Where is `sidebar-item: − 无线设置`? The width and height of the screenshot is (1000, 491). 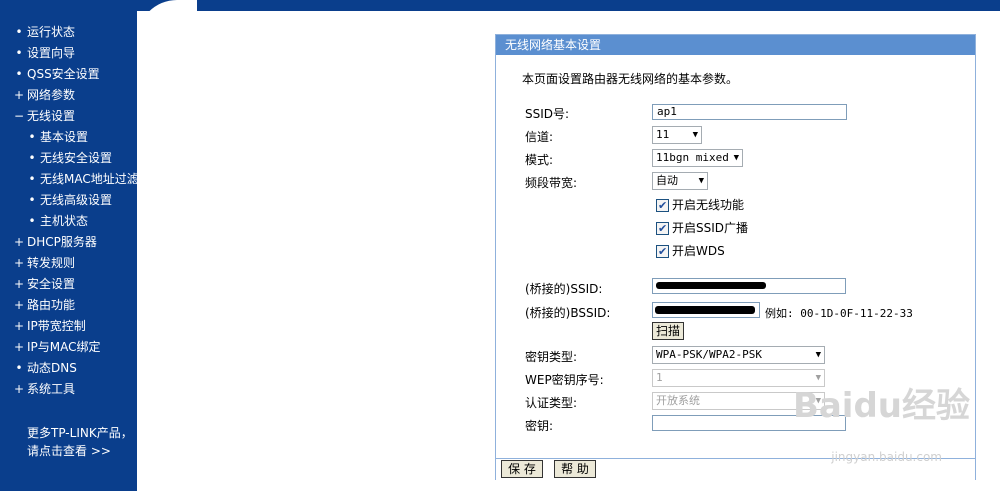
sidebar-item: − 无线设置 is located at coordinates (68, 116).